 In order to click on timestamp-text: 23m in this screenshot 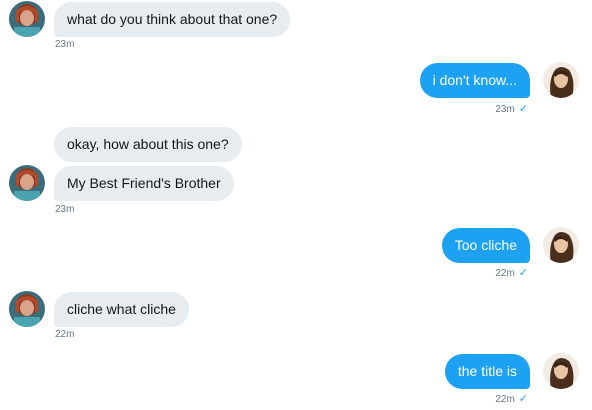, I will do `click(505, 109)`.